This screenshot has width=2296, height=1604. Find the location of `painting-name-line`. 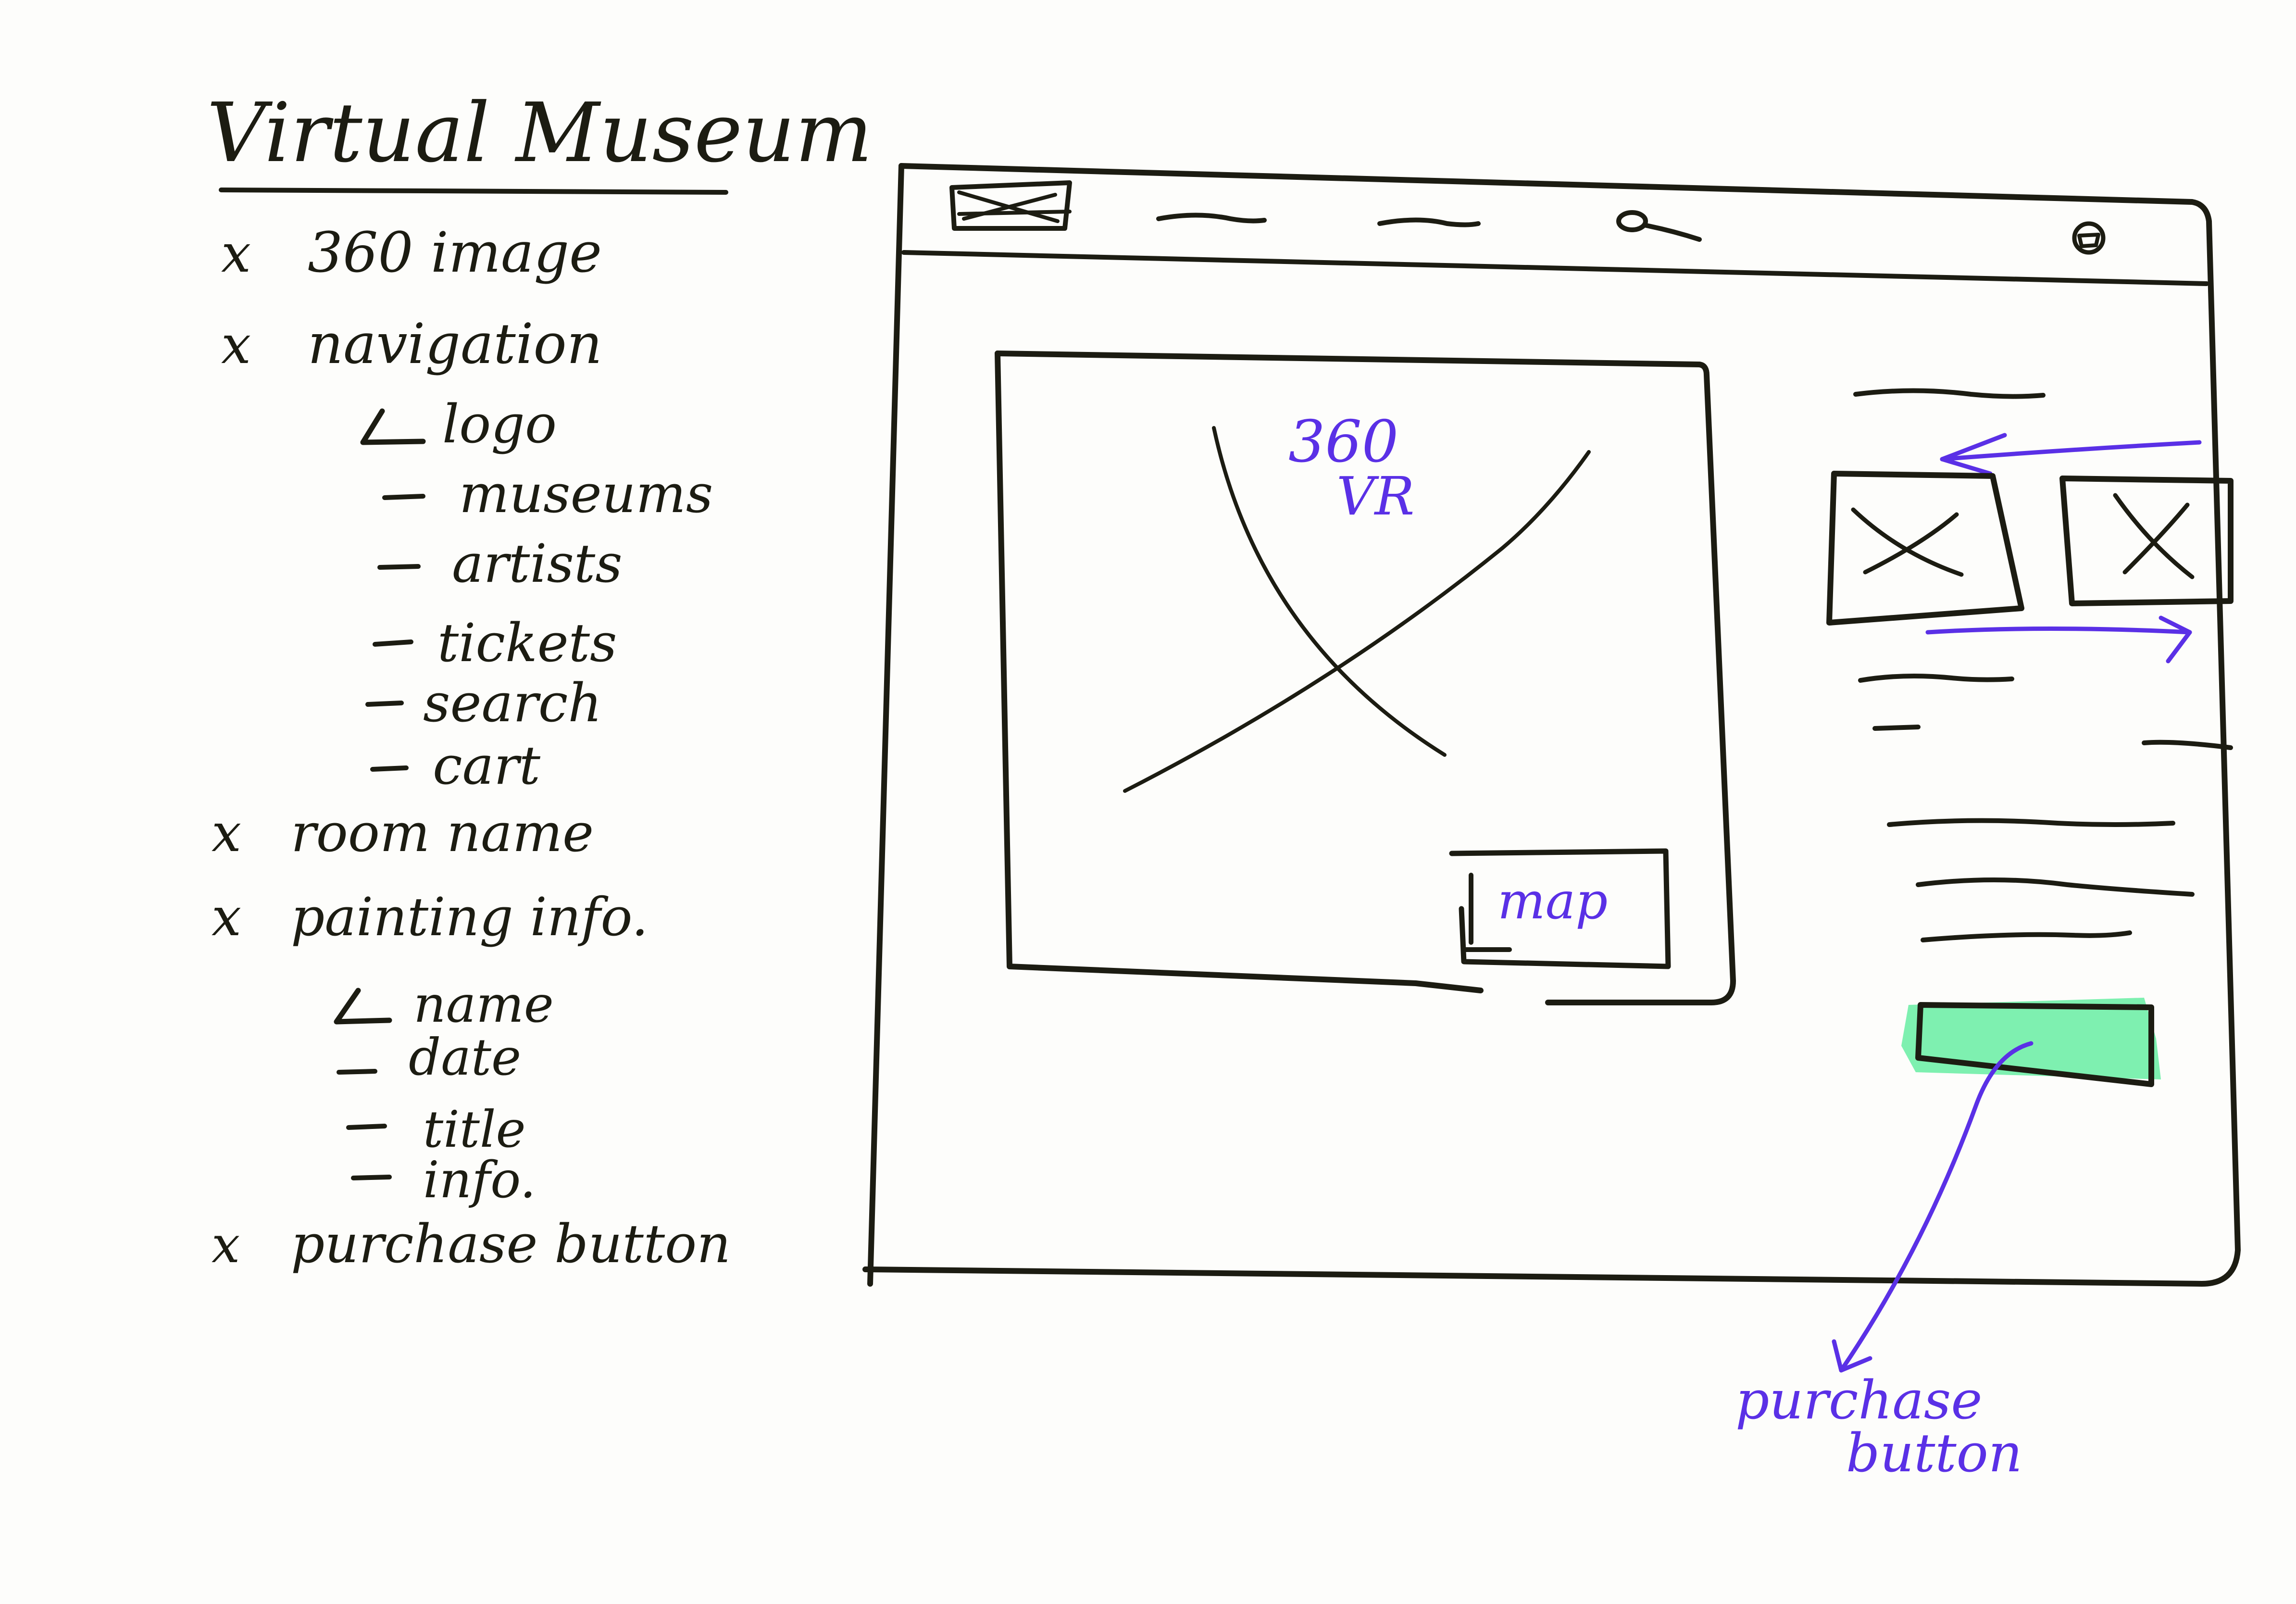

painting-name-line is located at coordinates (1936, 678).